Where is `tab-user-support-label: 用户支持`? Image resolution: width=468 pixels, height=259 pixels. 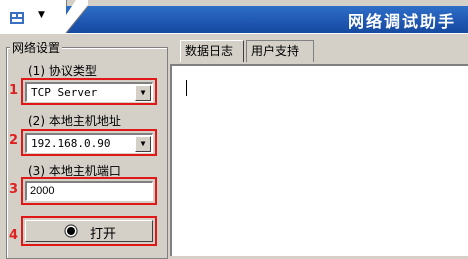
tab-user-support-label: 用户支持 is located at coordinates (275, 51).